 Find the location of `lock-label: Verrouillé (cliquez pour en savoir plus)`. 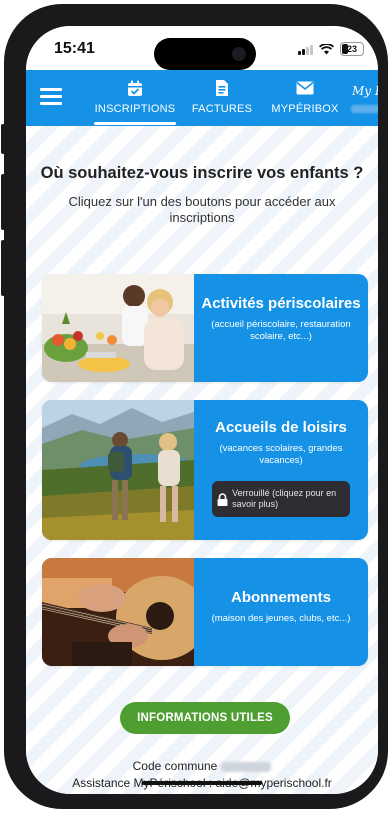

lock-label: Verrouillé (cliquez pour en savoir plus) is located at coordinates (284, 498).